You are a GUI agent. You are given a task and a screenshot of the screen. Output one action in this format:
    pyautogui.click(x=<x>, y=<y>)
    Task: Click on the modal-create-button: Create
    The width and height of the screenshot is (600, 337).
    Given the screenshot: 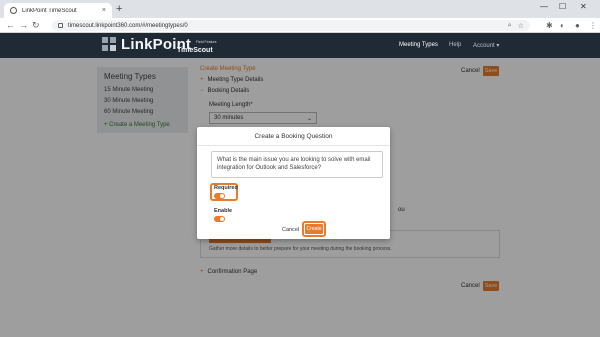 What is the action you would take?
    pyautogui.click(x=314, y=229)
    